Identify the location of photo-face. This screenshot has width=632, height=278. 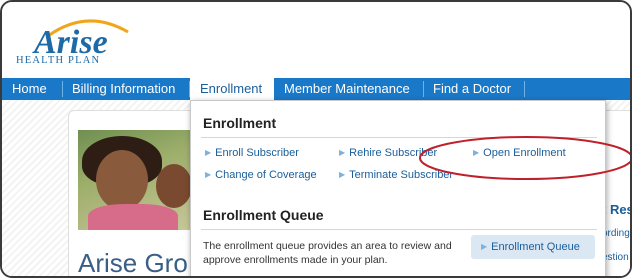
(122, 180).